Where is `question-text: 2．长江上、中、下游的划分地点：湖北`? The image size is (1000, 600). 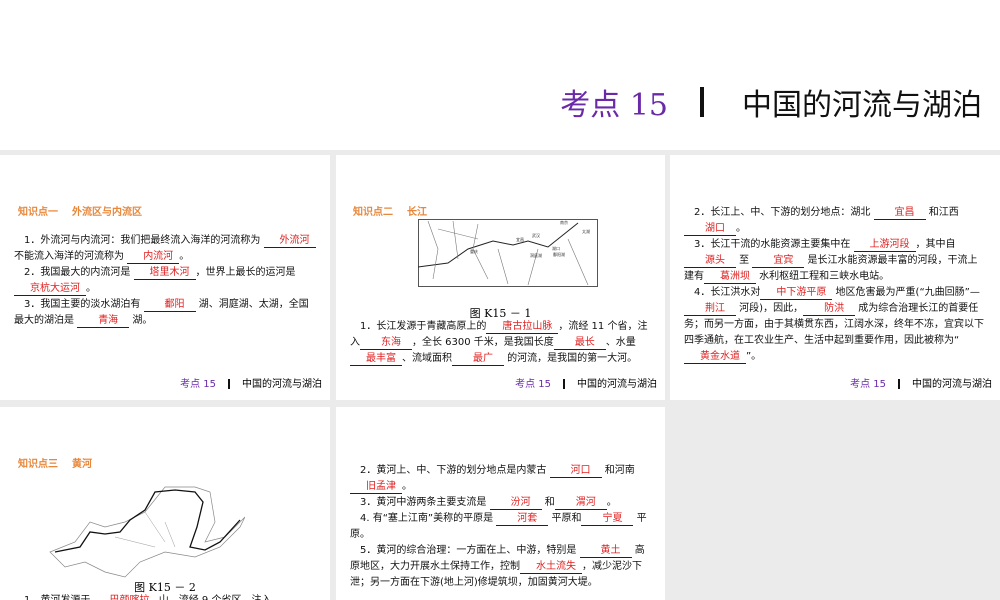
question-text: 2．长江上、中、下游的划分地点：湖北 is located at coordinates (784, 212).